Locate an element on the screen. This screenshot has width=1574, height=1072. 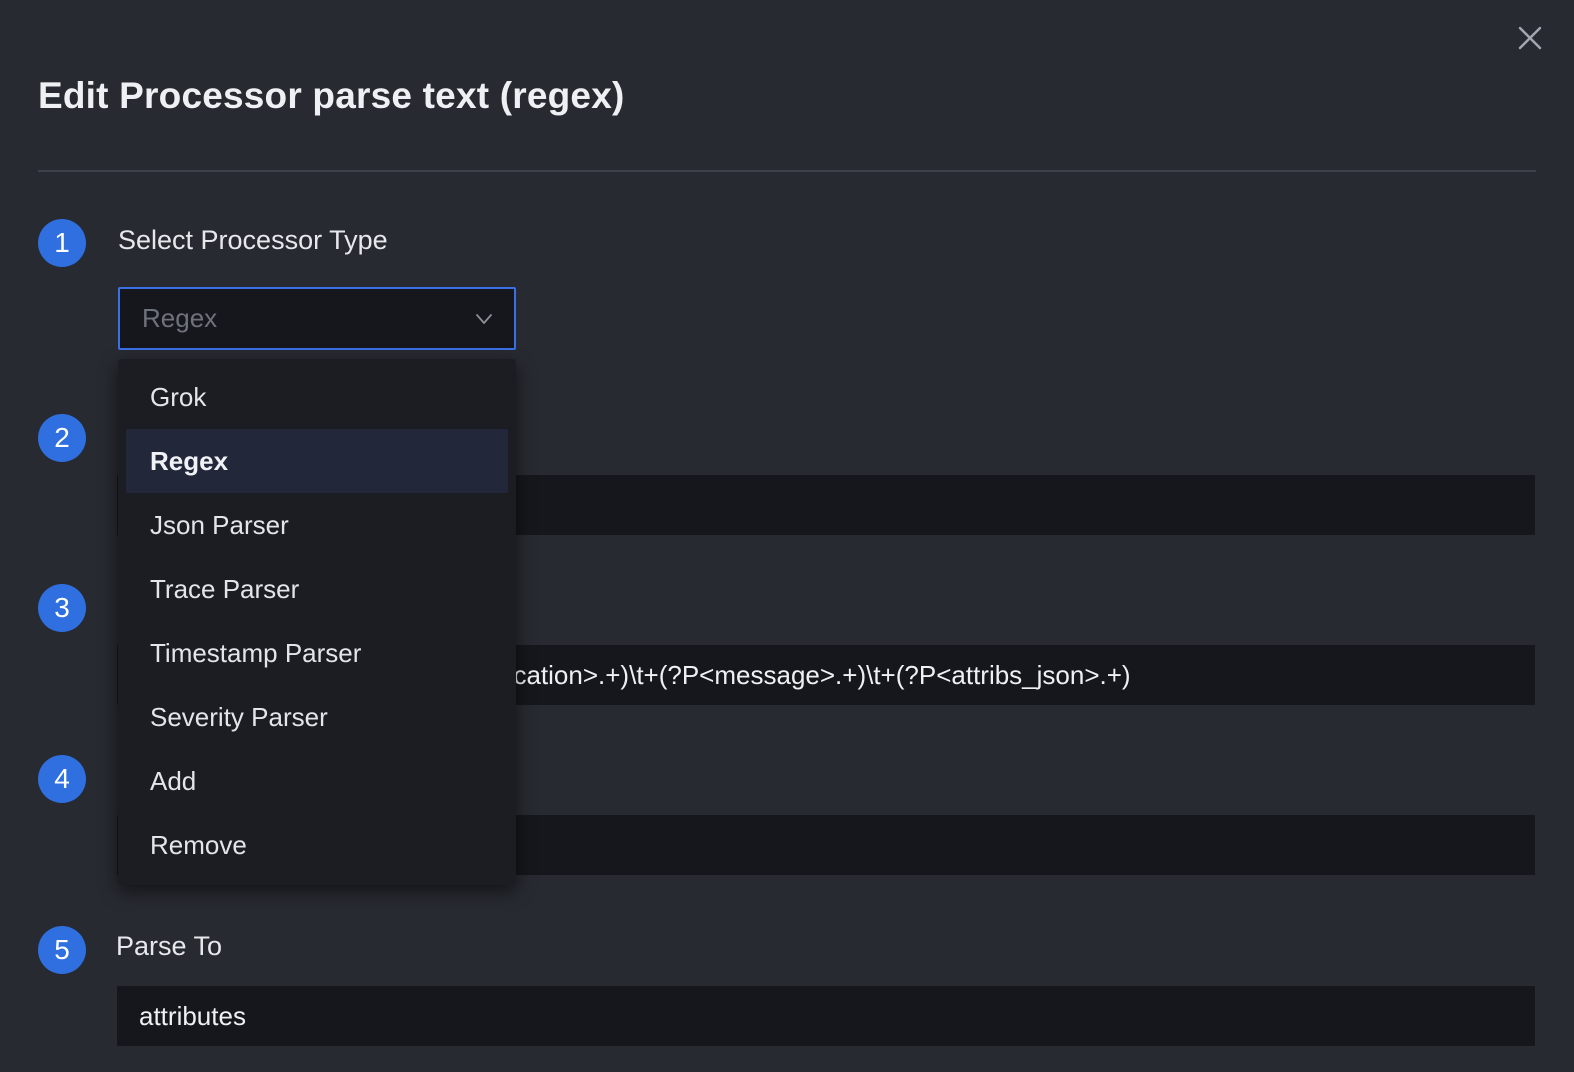
title-divider is located at coordinates (787, 171).